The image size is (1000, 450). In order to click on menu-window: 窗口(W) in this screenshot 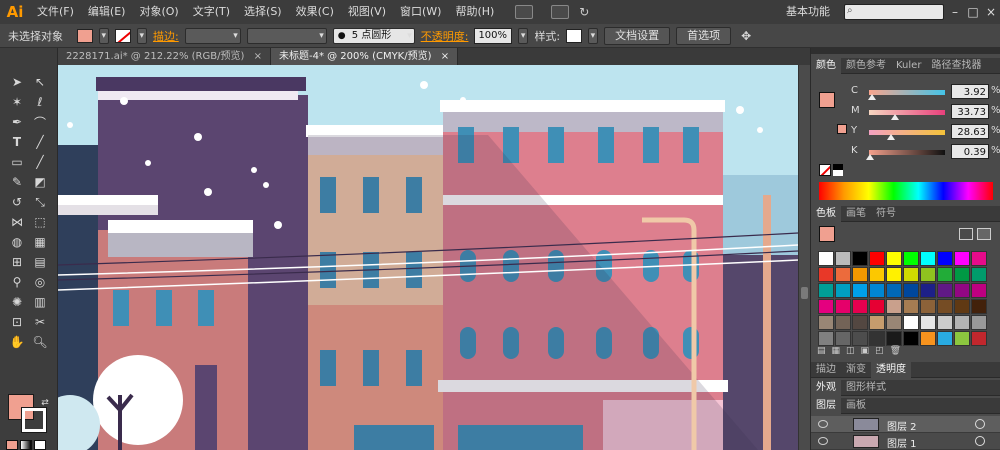, I will do `click(420, 12)`.